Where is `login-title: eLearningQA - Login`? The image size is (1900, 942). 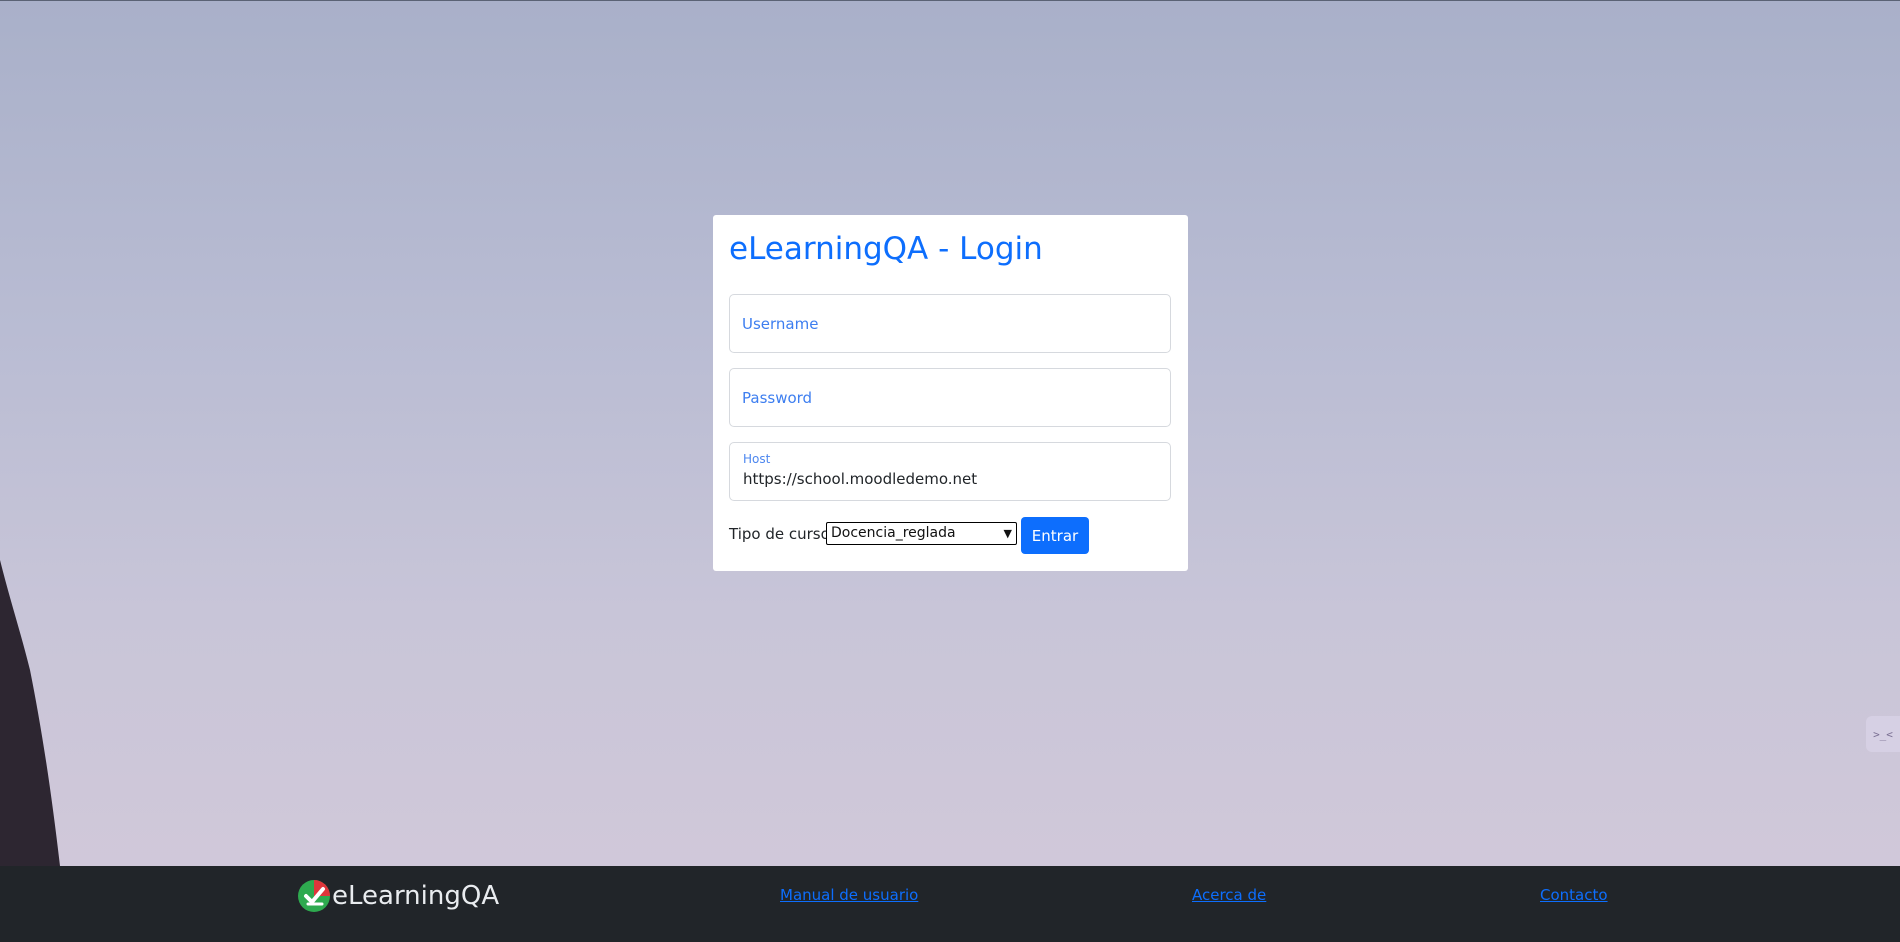 login-title: eLearningQA - Login is located at coordinates (886, 249).